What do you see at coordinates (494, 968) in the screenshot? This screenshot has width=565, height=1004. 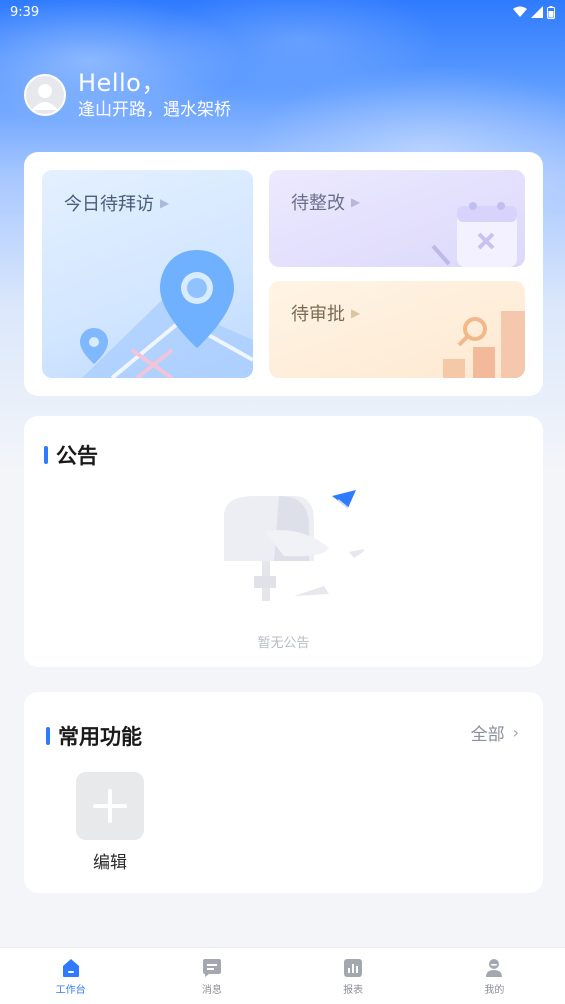 I see `profile-icon` at bounding box center [494, 968].